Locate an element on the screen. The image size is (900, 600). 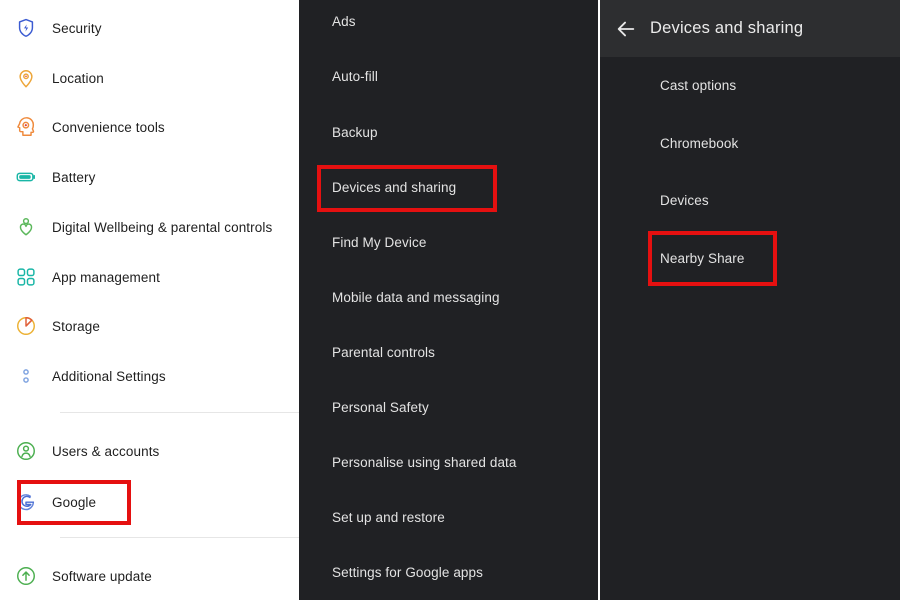
list-item-label: Backup is located at coordinates (355, 132).